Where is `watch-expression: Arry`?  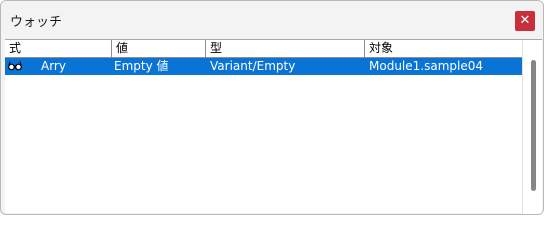 watch-expression: Arry is located at coordinates (53, 66).